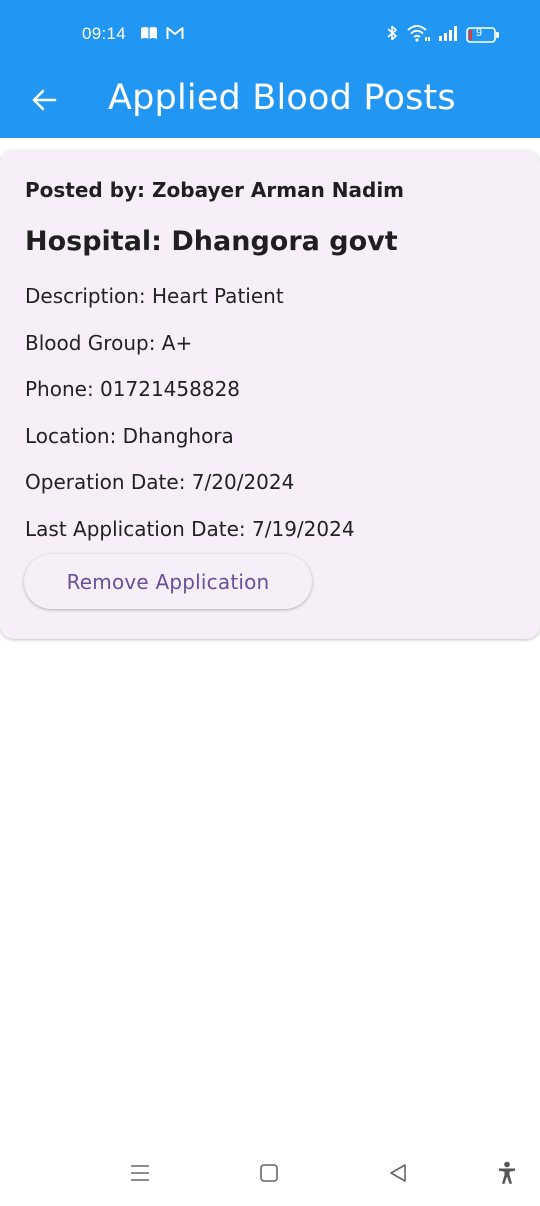 The image size is (540, 1206). I want to click on system-back-button, so click(398, 1175).